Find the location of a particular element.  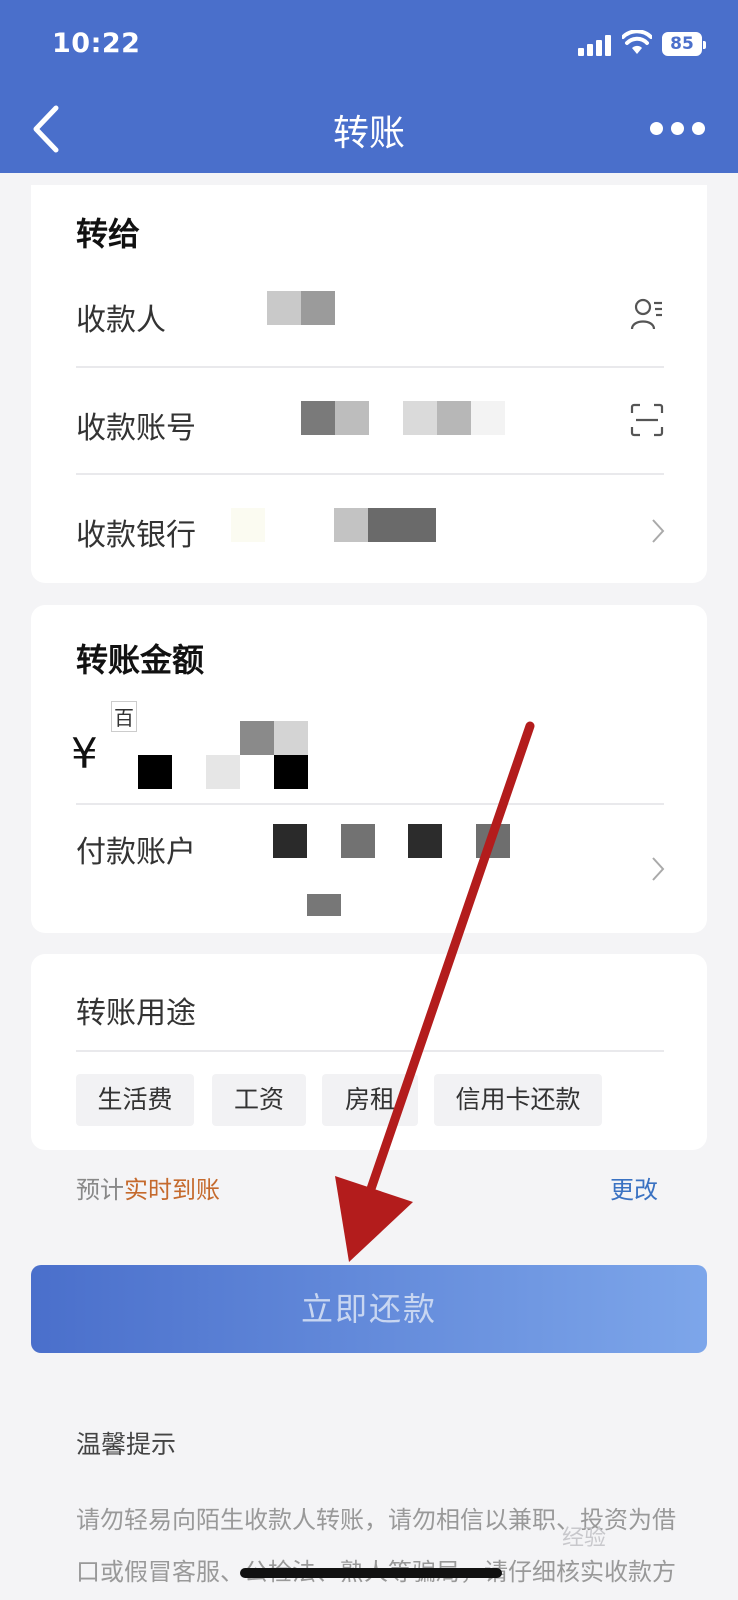

account-label: 收款账号 is located at coordinates (136, 428).